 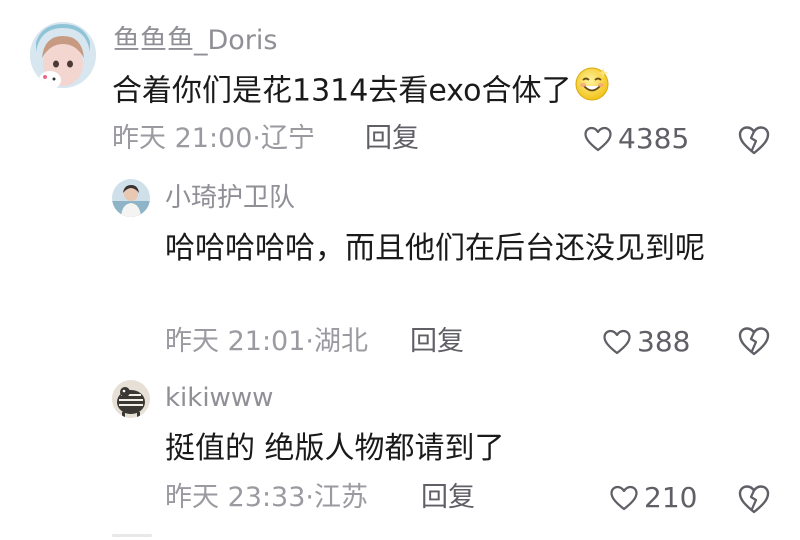 I want to click on like-button: 388, so click(x=646, y=342).